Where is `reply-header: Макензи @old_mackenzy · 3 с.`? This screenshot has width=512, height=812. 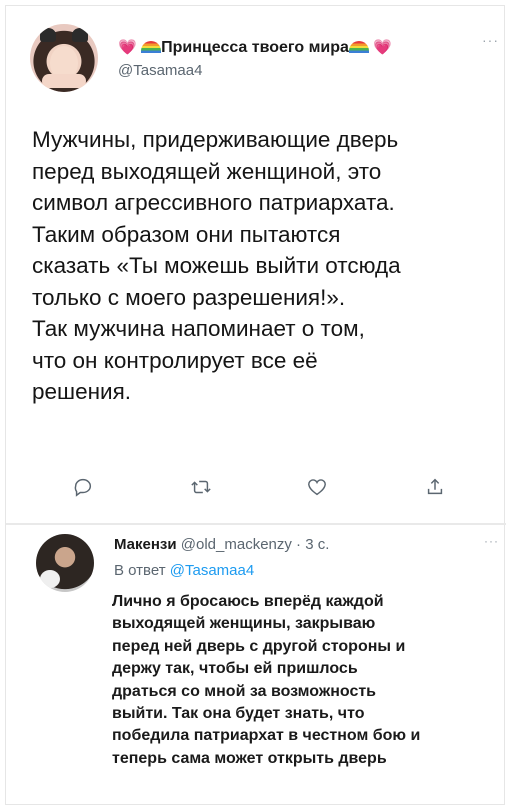
reply-header: Макензи @old_mackenzy · 3 с. is located at coordinates (221, 544).